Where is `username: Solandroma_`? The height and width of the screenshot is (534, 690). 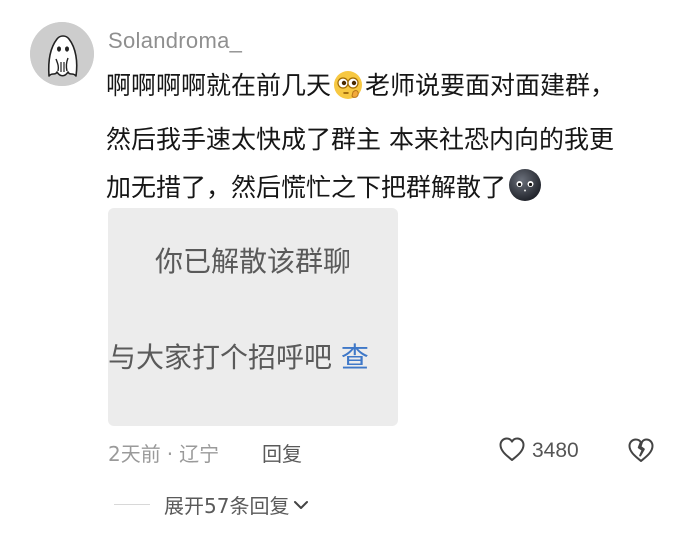 username: Solandroma_ is located at coordinates (175, 41).